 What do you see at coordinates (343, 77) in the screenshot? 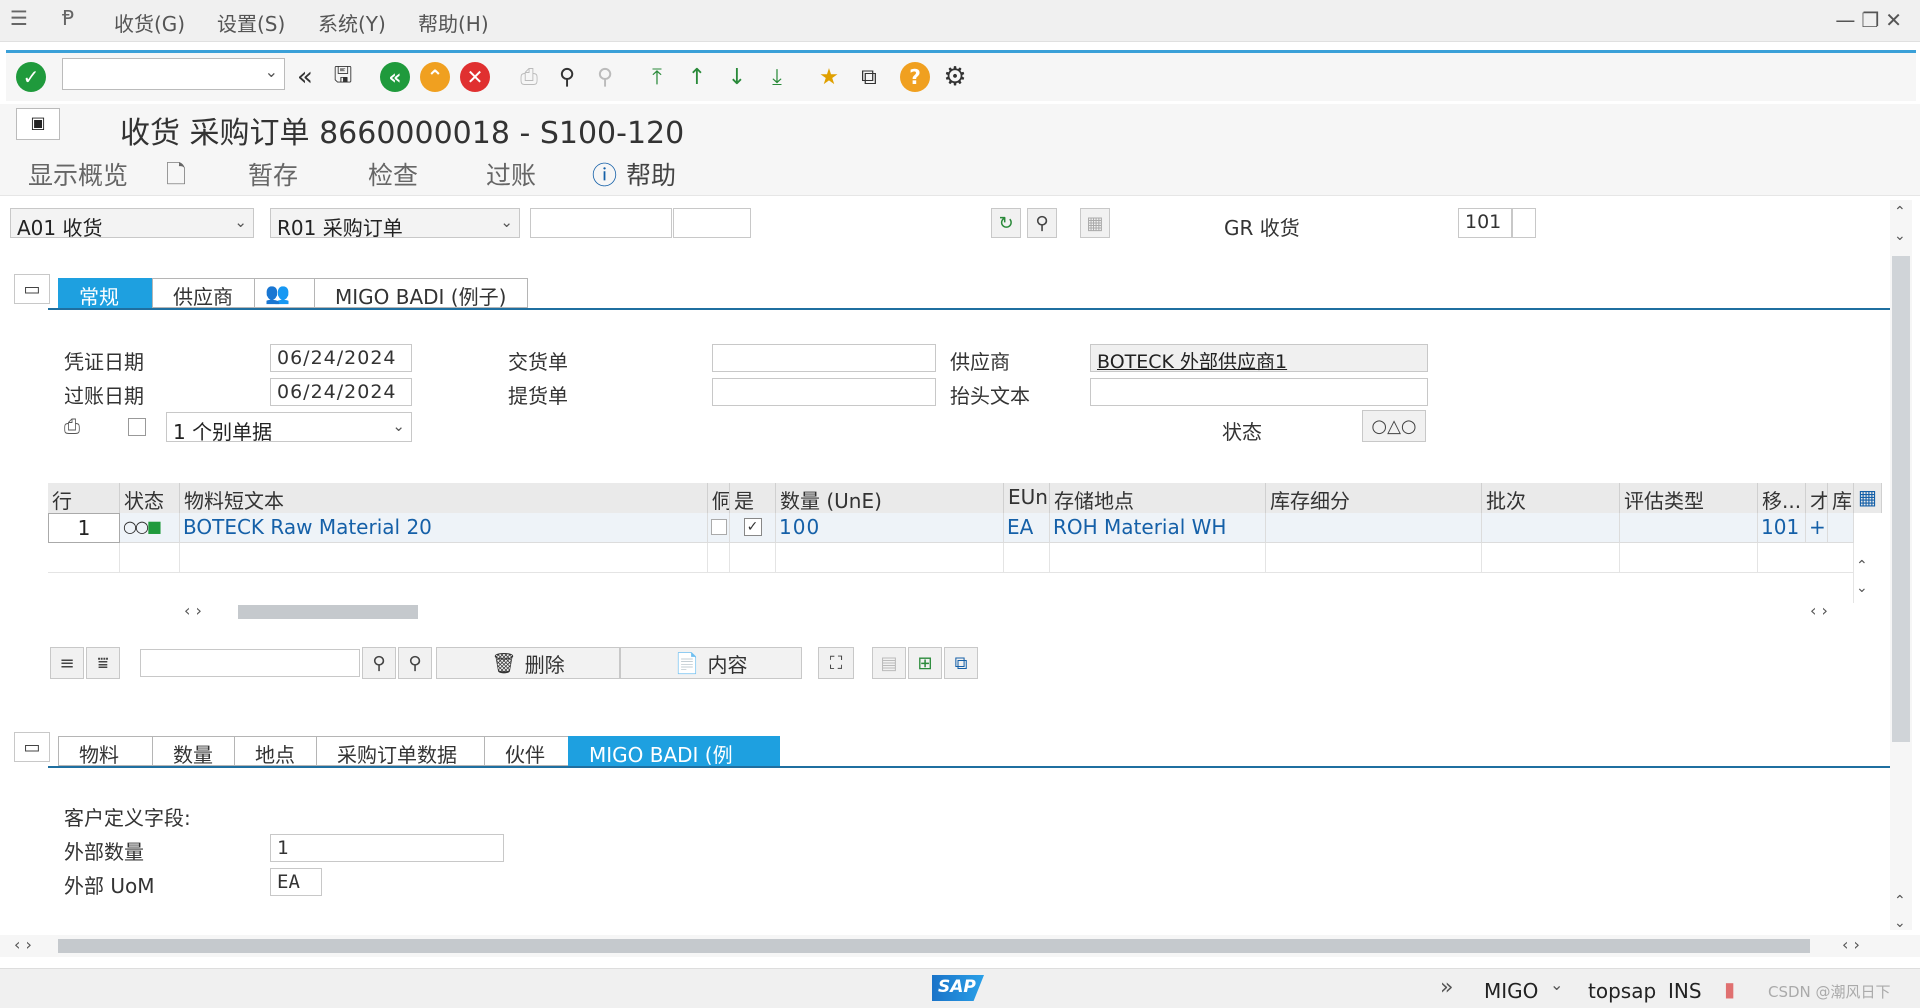
I see `save-icon: 🖫` at bounding box center [343, 77].